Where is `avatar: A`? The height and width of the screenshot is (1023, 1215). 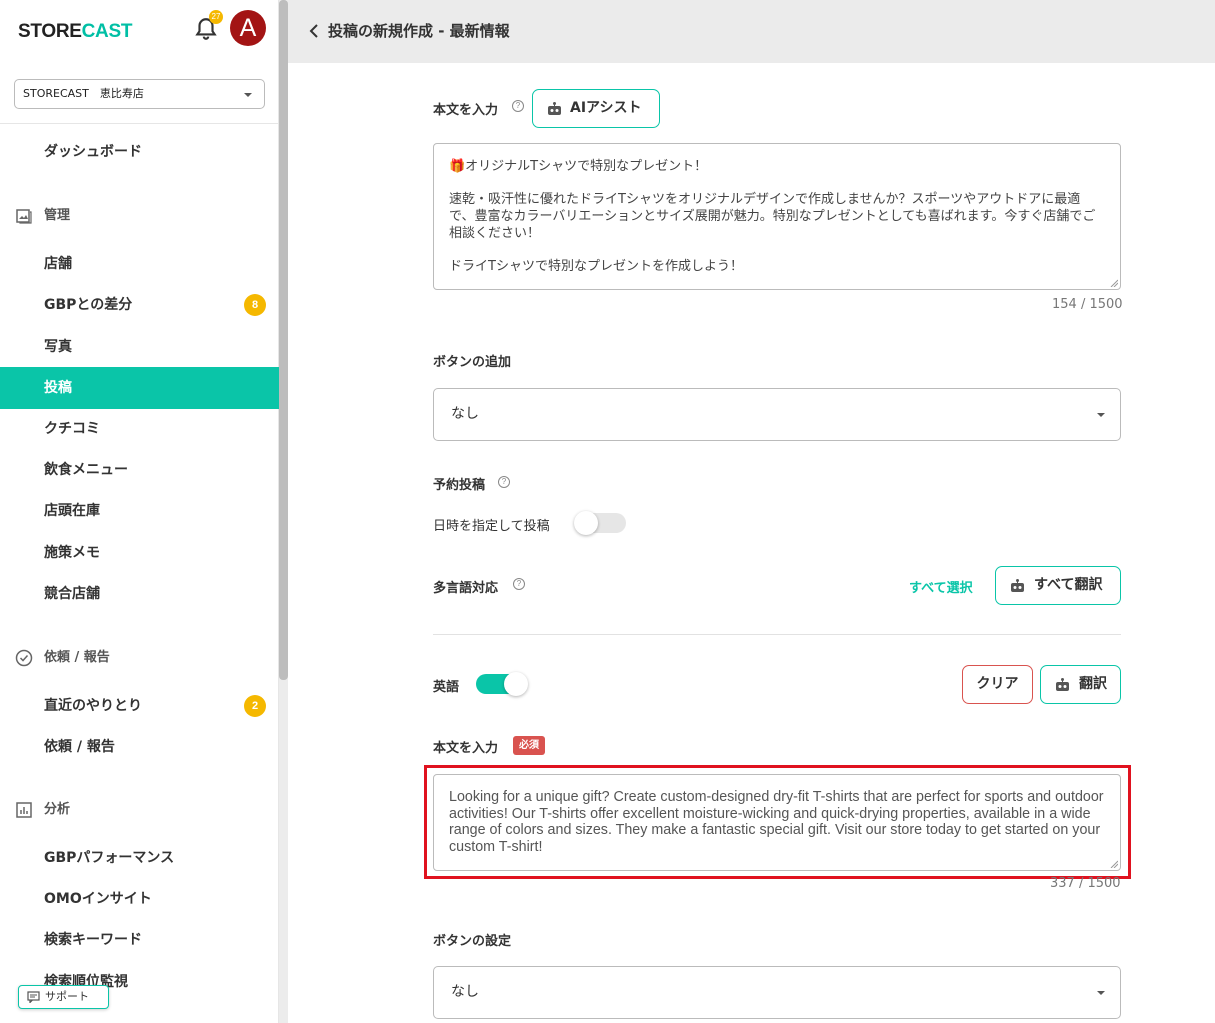 avatar: A is located at coordinates (248, 28).